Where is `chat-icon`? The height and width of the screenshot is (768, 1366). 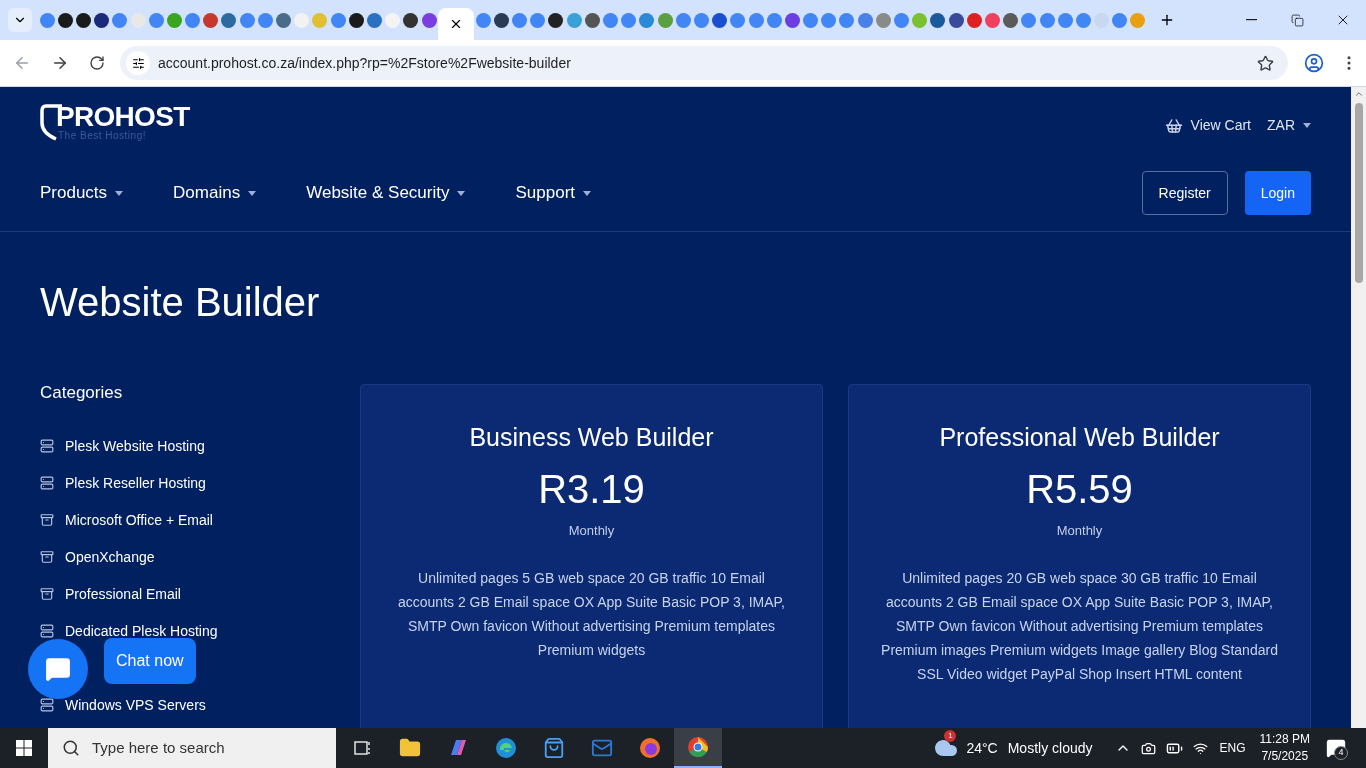 chat-icon is located at coordinates (58, 669).